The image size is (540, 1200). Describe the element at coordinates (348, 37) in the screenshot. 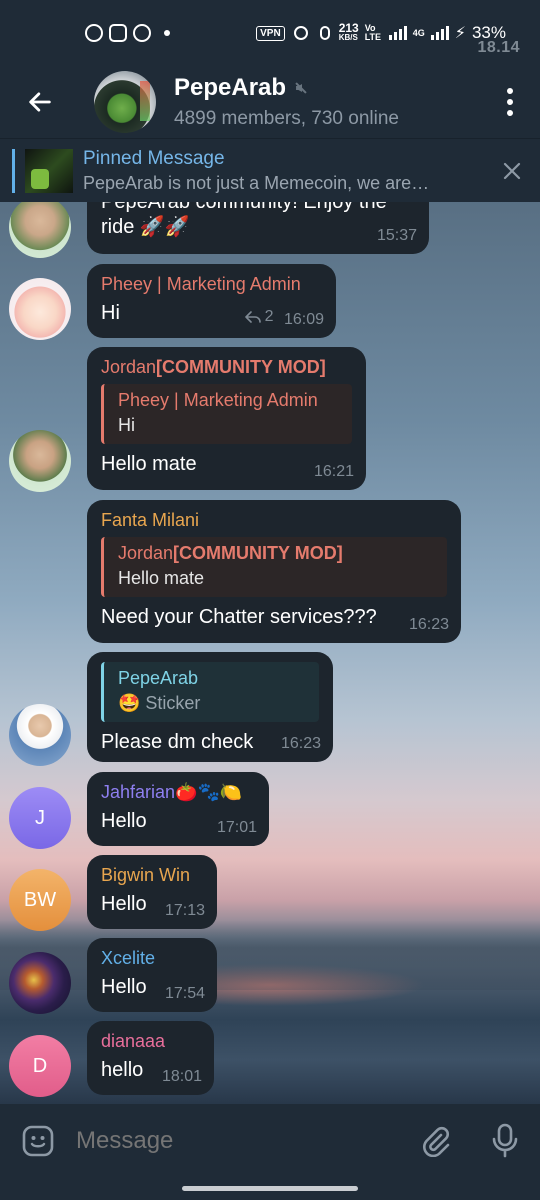

I see `speed-unit: KB/S` at that location.